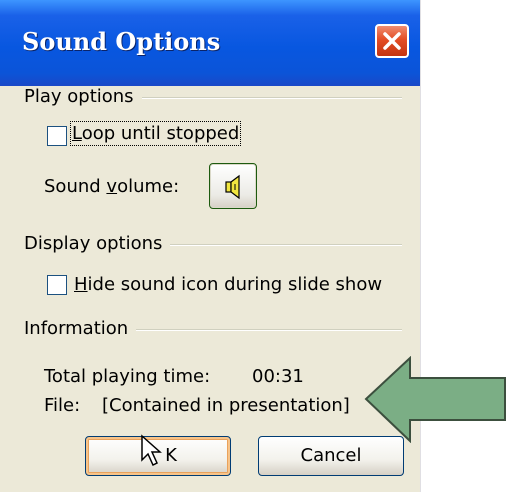 The width and height of the screenshot is (507, 492). What do you see at coordinates (57, 285) in the screenshot?
I see `hide-sound-icon-checkbox` at bounding box center [57, 285].